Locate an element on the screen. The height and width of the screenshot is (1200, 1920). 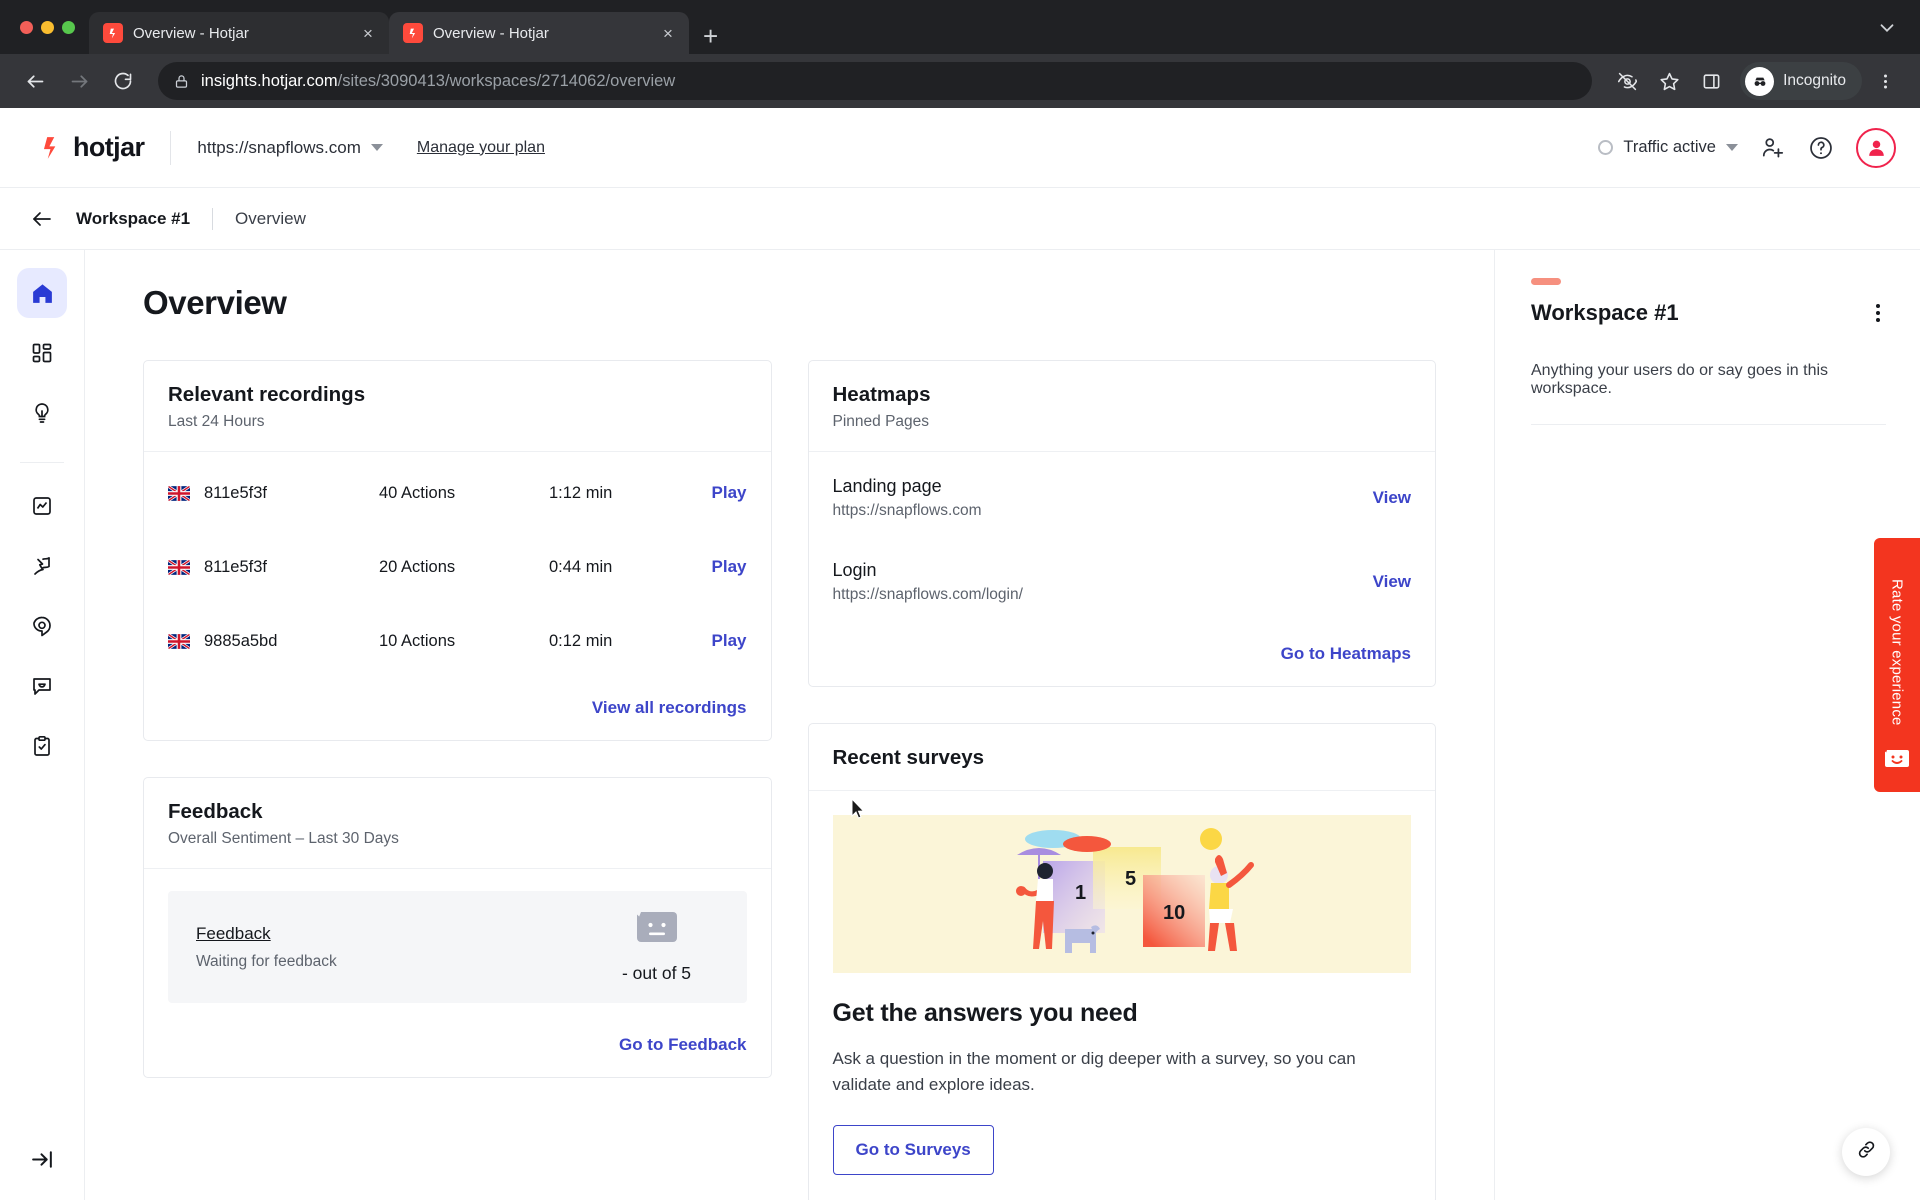
sidebar-item-trends is located at coordinates (42, 506).